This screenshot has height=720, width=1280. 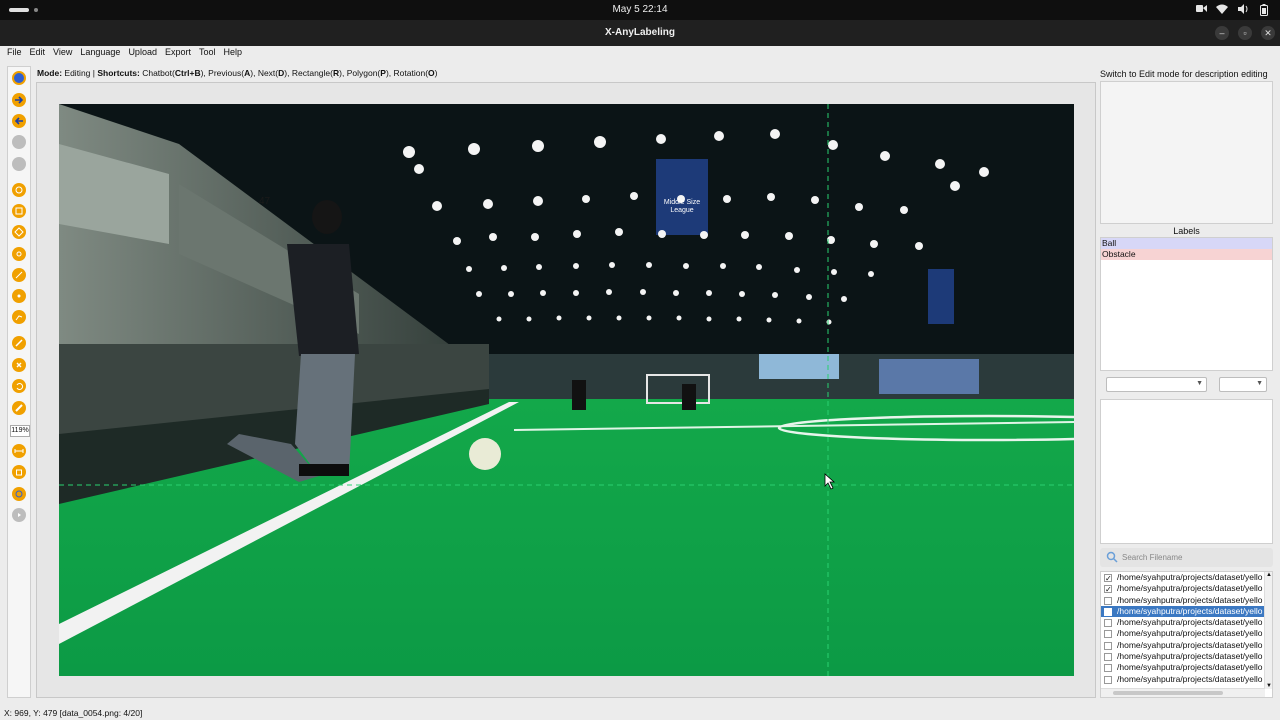 What do you see at coordinates (1268, 33) in the screenshot?
I see `close-button: ✕` at bounding box center [1268, 33].